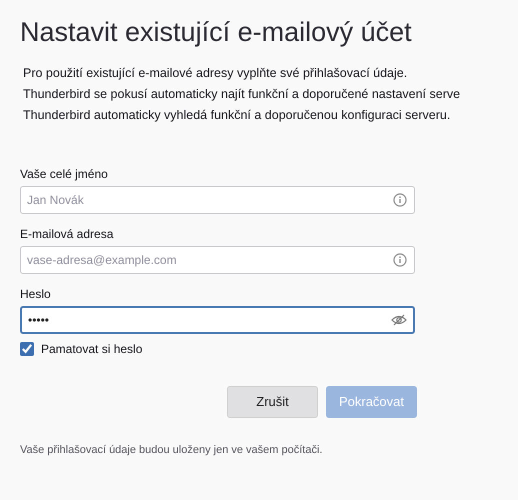  I want to click on footer-note: Vaše přihlašovací údaje budou uloženy jen ve vašem počítači., so click(172, 450).